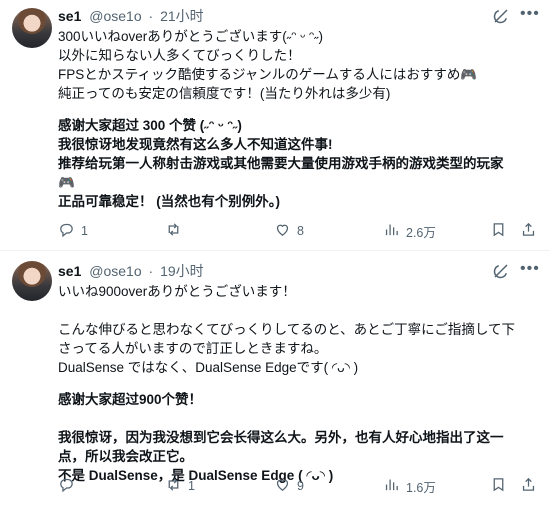 The height and width of the screenshot is (520, 550). I want to click on like-count: 8, so click(300, 231).